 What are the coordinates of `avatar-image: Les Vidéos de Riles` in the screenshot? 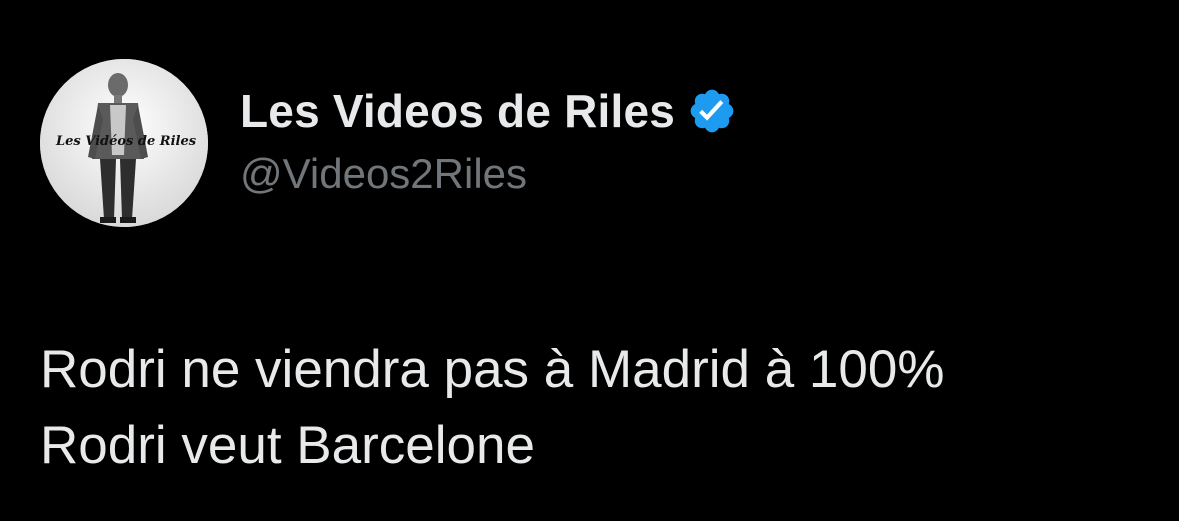 It's located at (124, 143).